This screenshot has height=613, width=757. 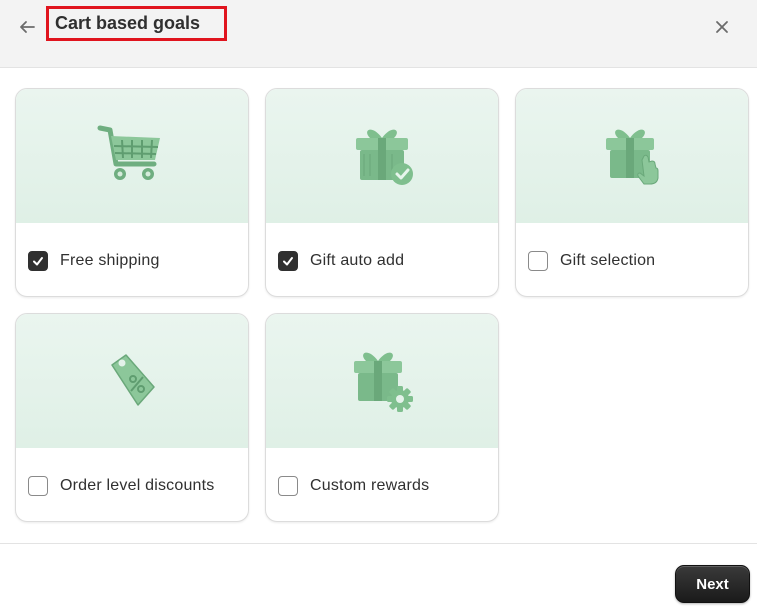 What do you see at coordinates (712, 584) in the screenshot?
I see `next-button: Next` at bounding box center [712, 584].